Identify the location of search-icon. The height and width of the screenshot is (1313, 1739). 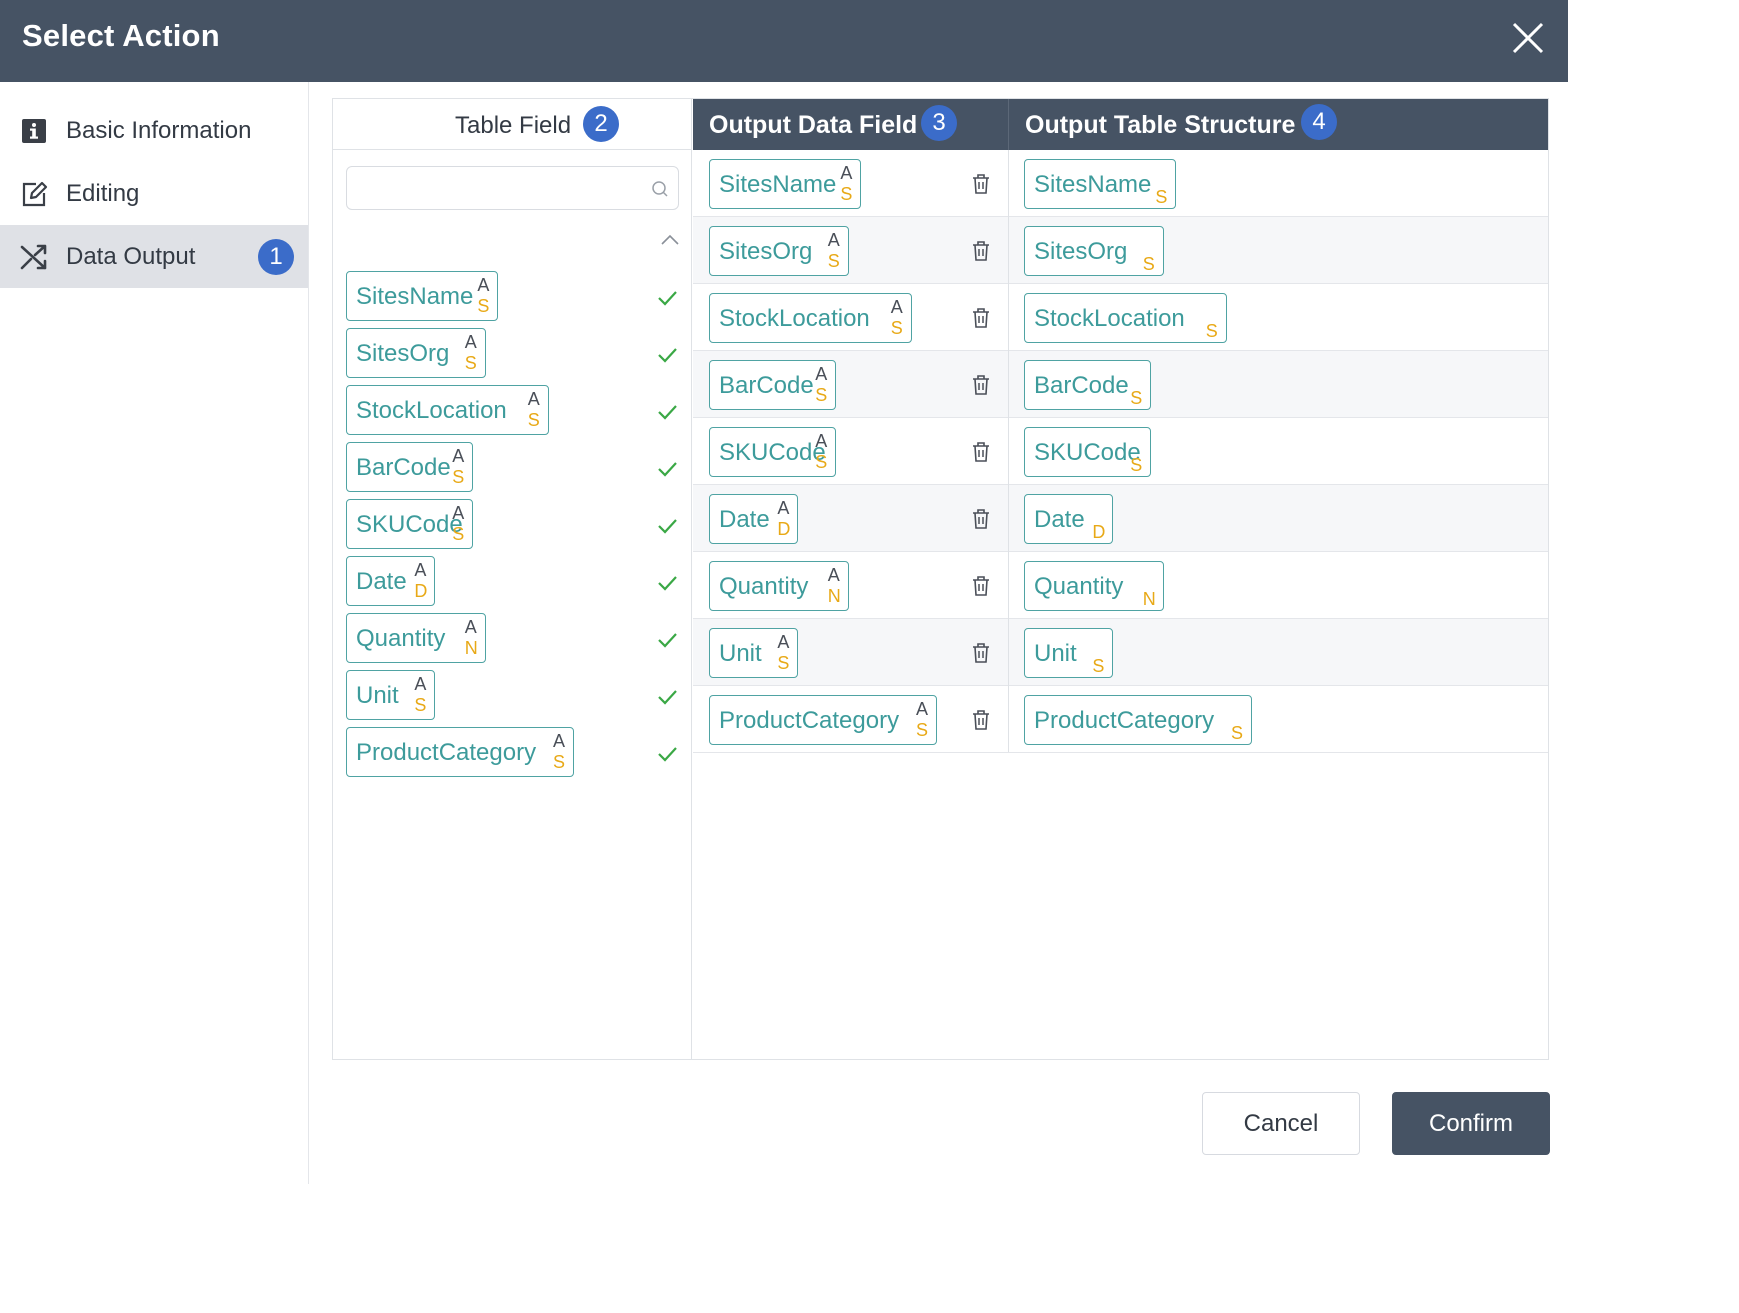
(660, 189).